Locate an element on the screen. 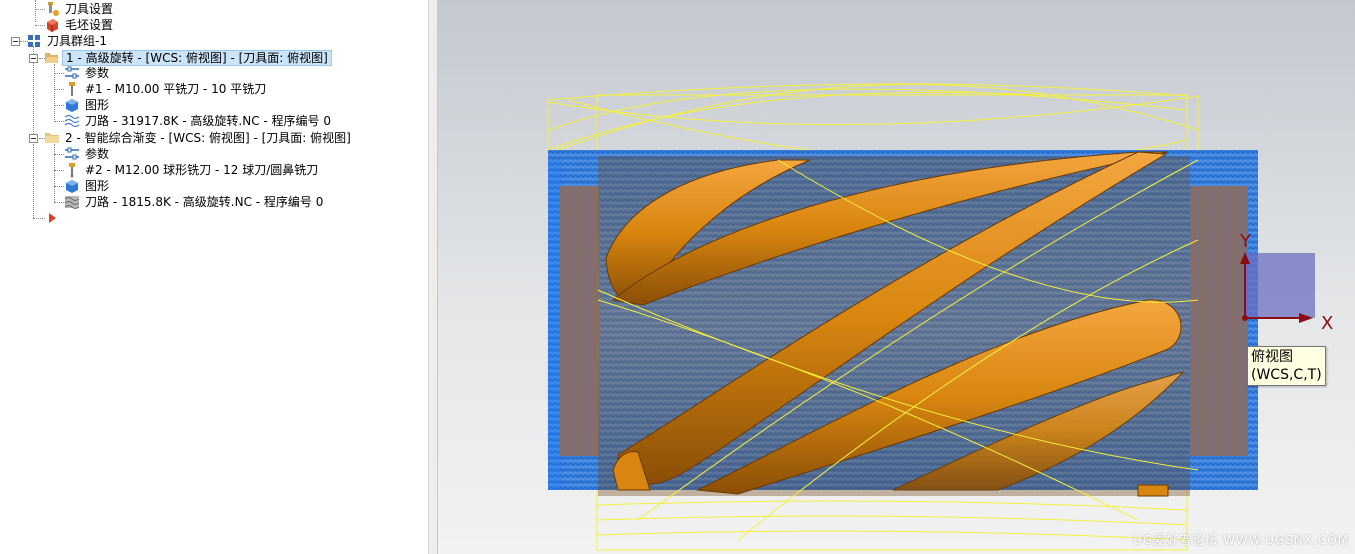 This screenshot has height=554, width=1355. view-name: 俯视图 is located at coordinates (1272, 357).